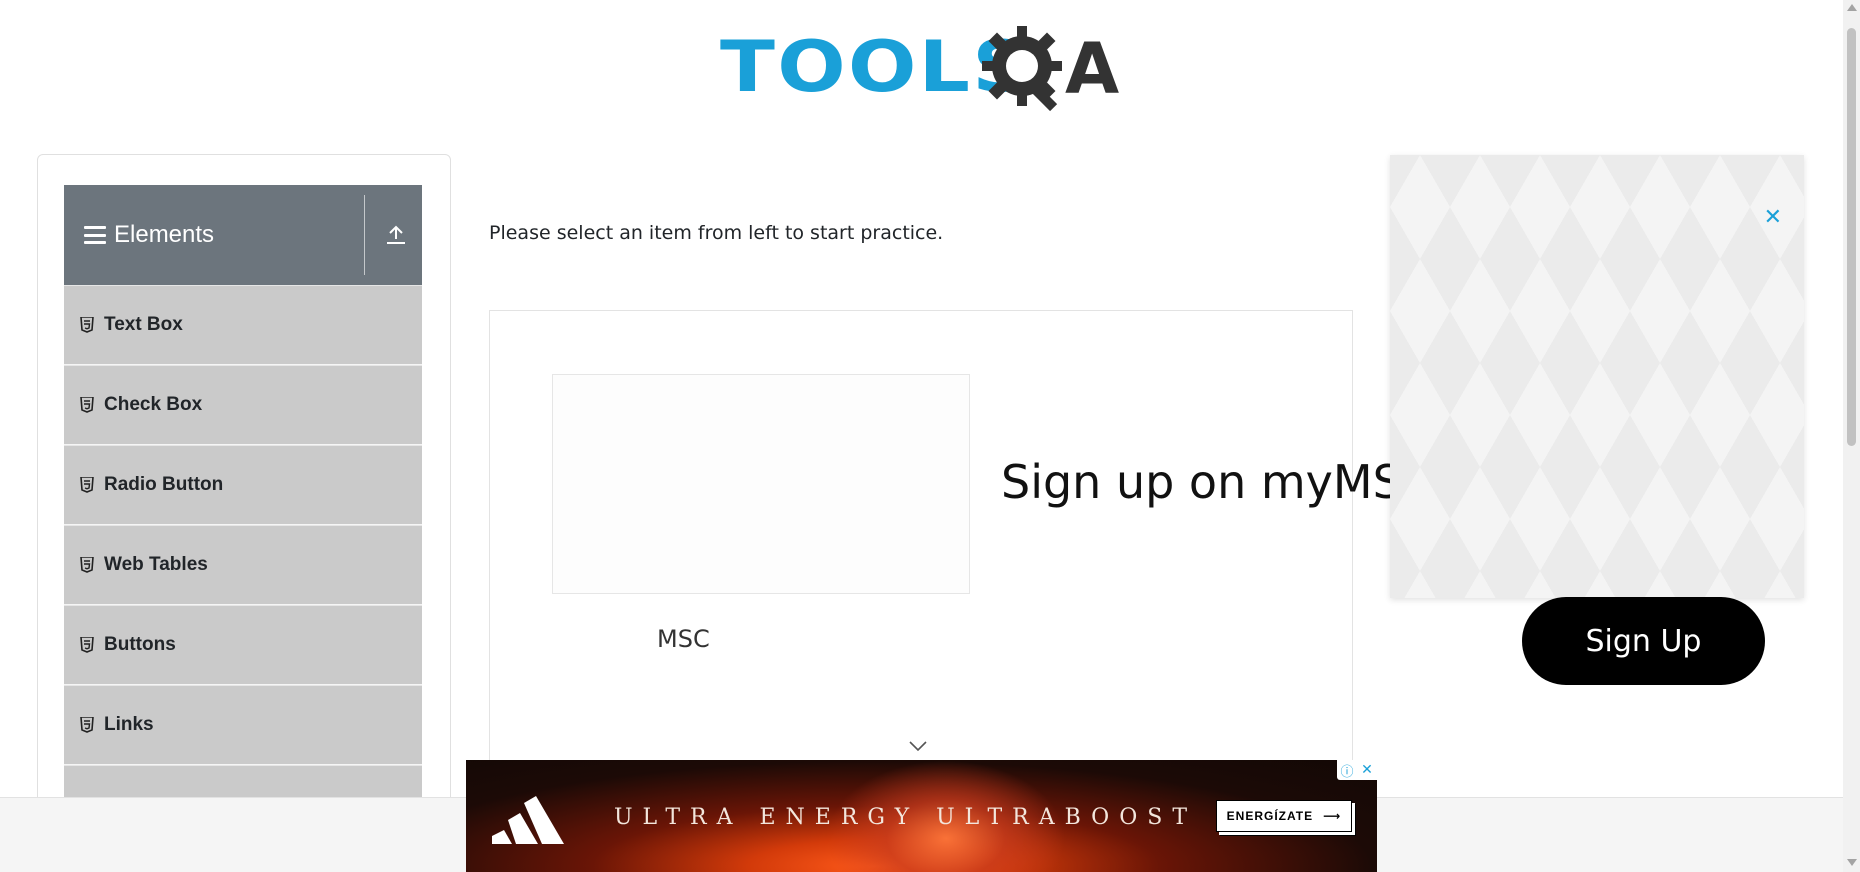  What do you see at coordinates (922, 67) in the screenshot?
I see `toolsqa-logo: TOOLS A` at bounding box center [922, 67].